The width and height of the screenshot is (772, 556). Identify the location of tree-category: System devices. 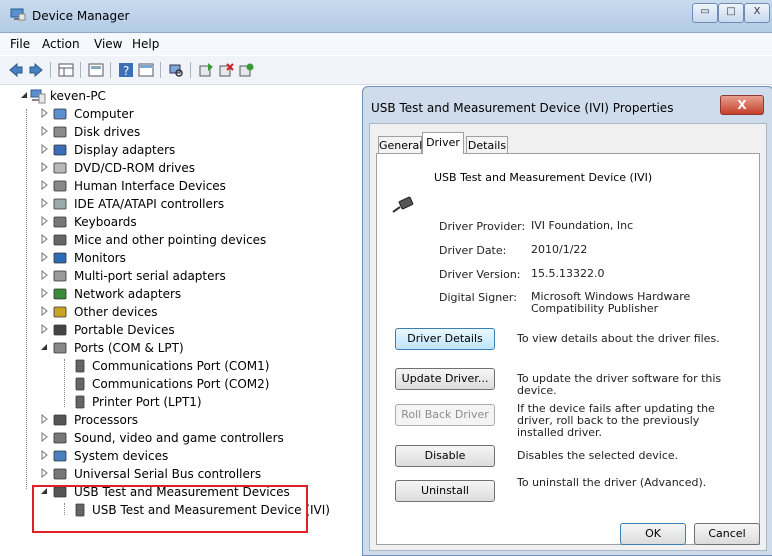
(190, 456).